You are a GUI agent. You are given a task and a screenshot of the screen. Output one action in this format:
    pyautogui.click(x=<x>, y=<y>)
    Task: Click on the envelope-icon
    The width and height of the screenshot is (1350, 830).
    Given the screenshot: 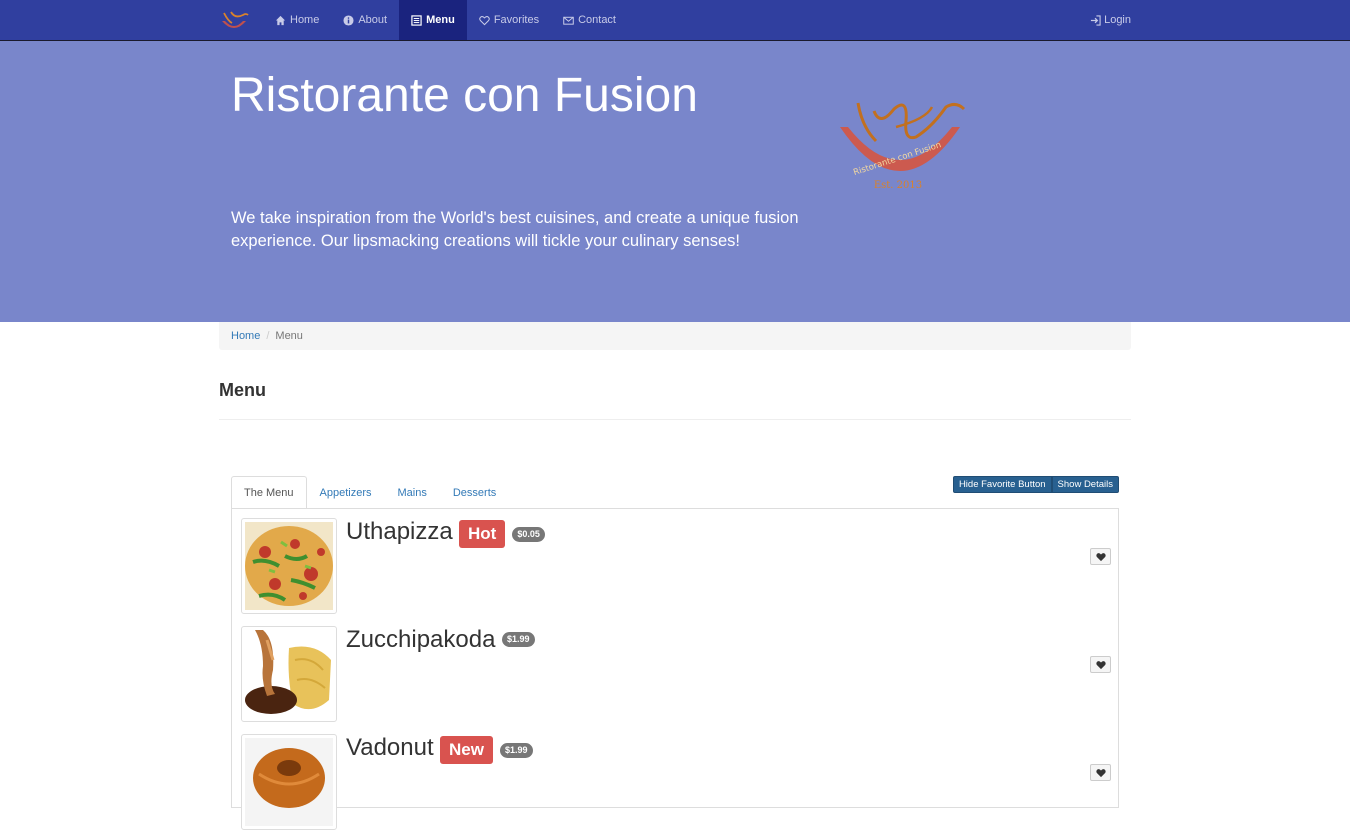 What is the action you would take?
    pyautogui.click(x=568, y=20)
    